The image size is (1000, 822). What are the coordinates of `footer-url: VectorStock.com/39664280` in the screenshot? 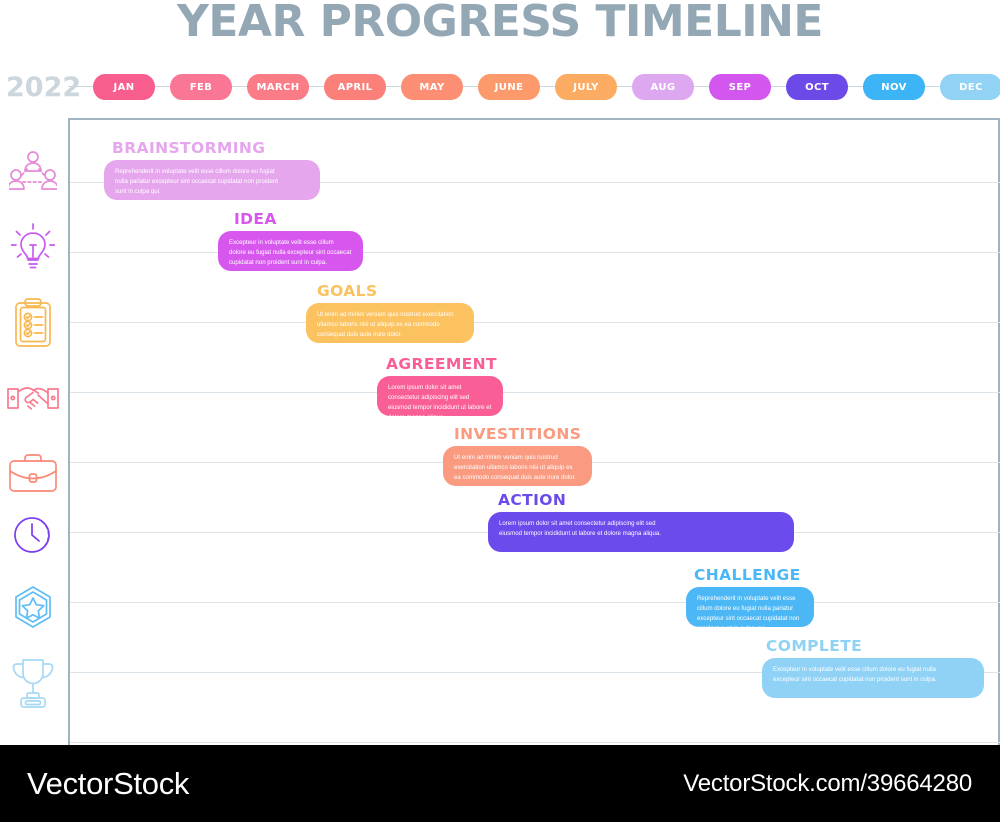 It's located at (827, 783).